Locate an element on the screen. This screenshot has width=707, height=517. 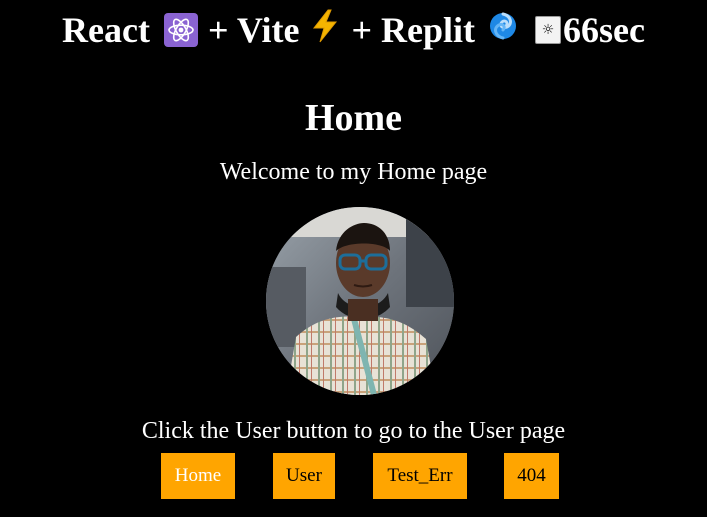
atom-icon is located at coordinates (180, 30).